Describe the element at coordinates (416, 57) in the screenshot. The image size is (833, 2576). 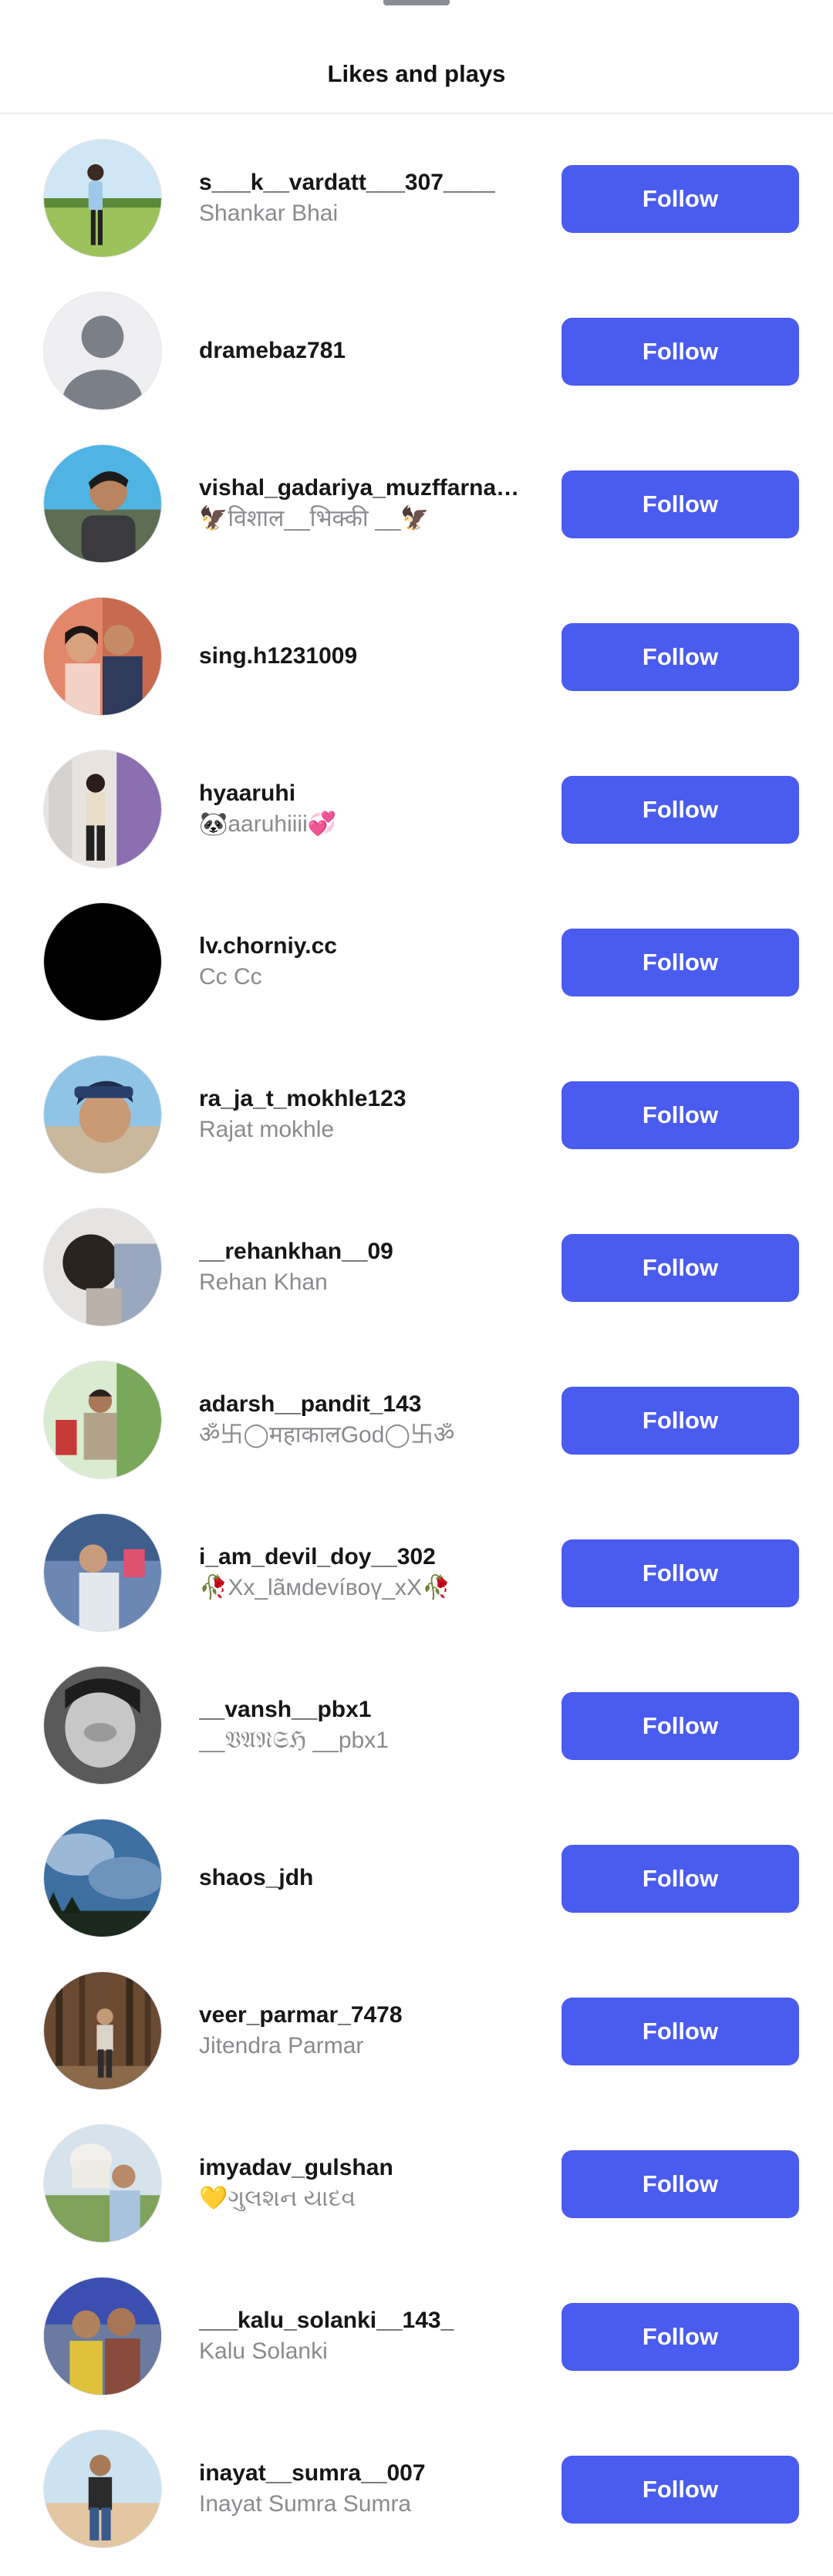
I see `sheet-header: Likes and plays` at that location.